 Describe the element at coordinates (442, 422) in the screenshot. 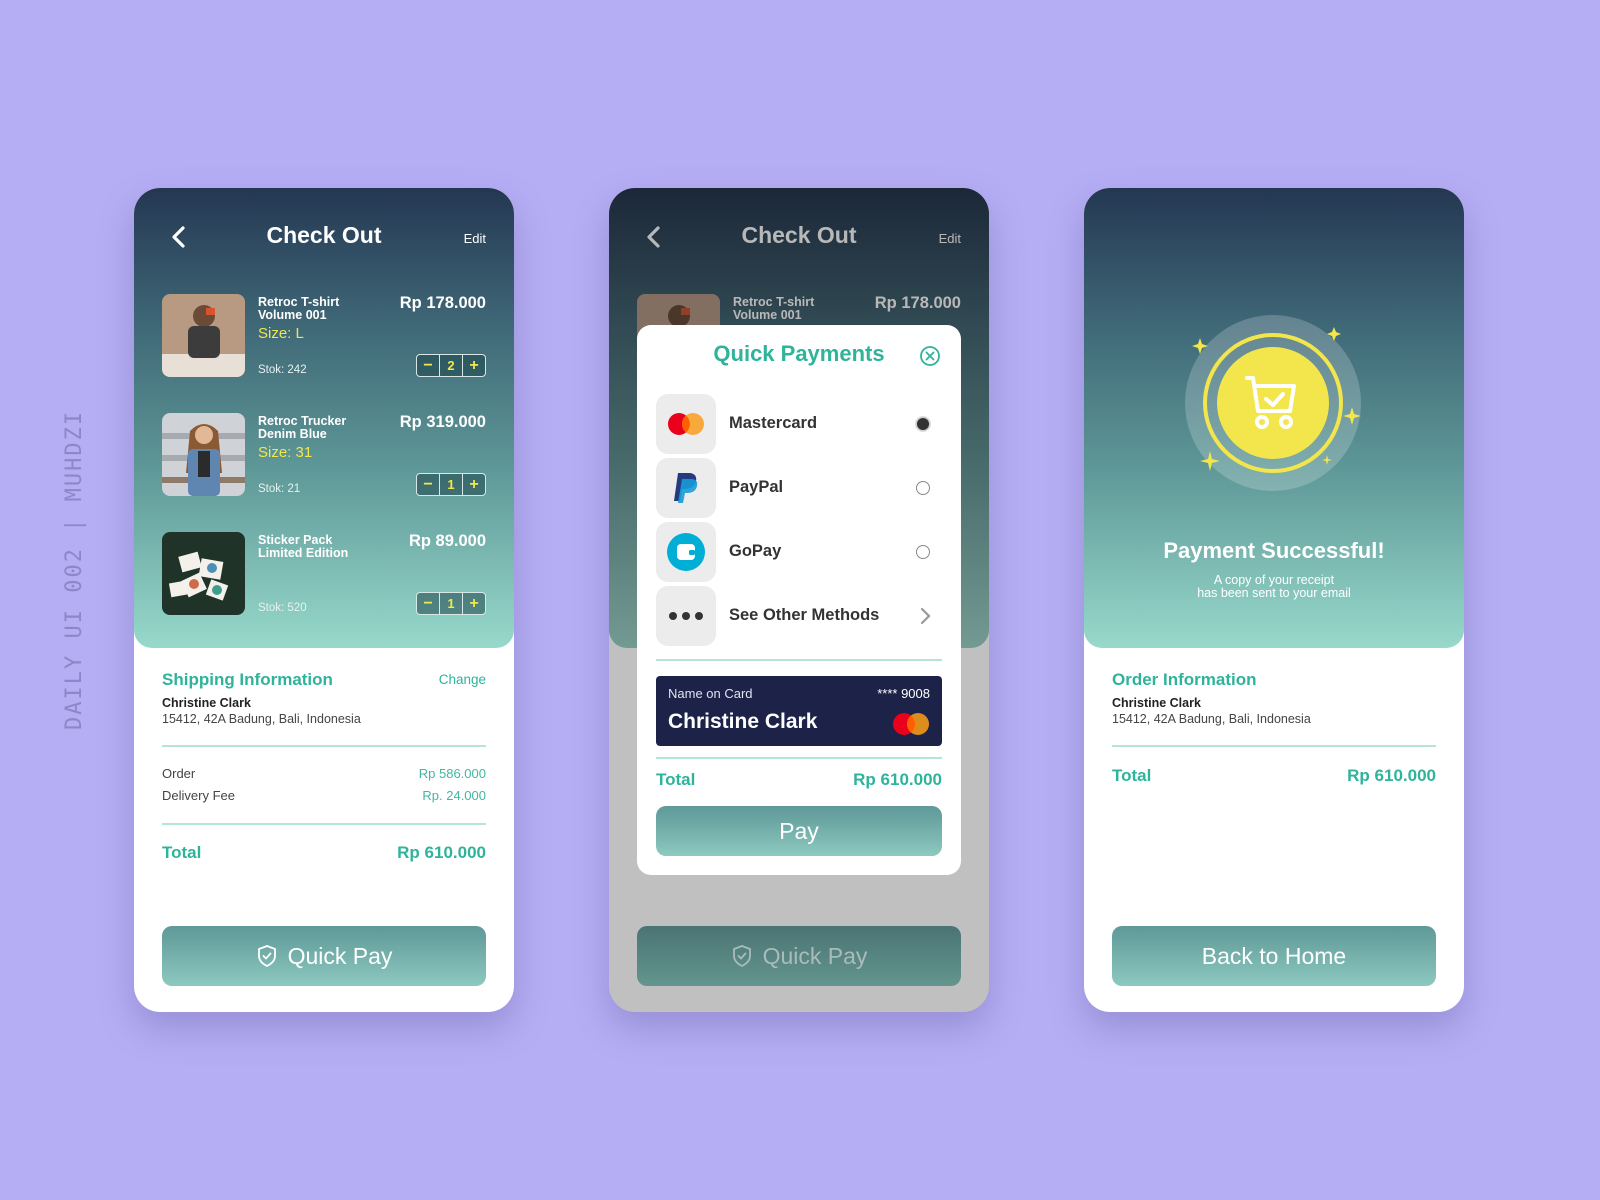

I see `item-price: Rp 319.000` at that location.